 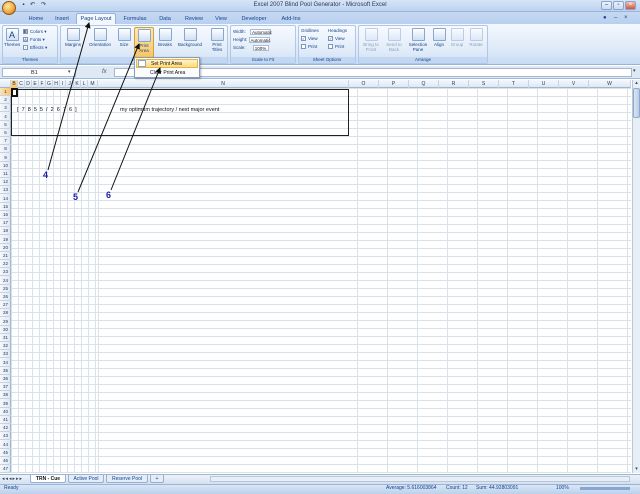 I want to click on column-header-d: D, so click(x=28, y=84).